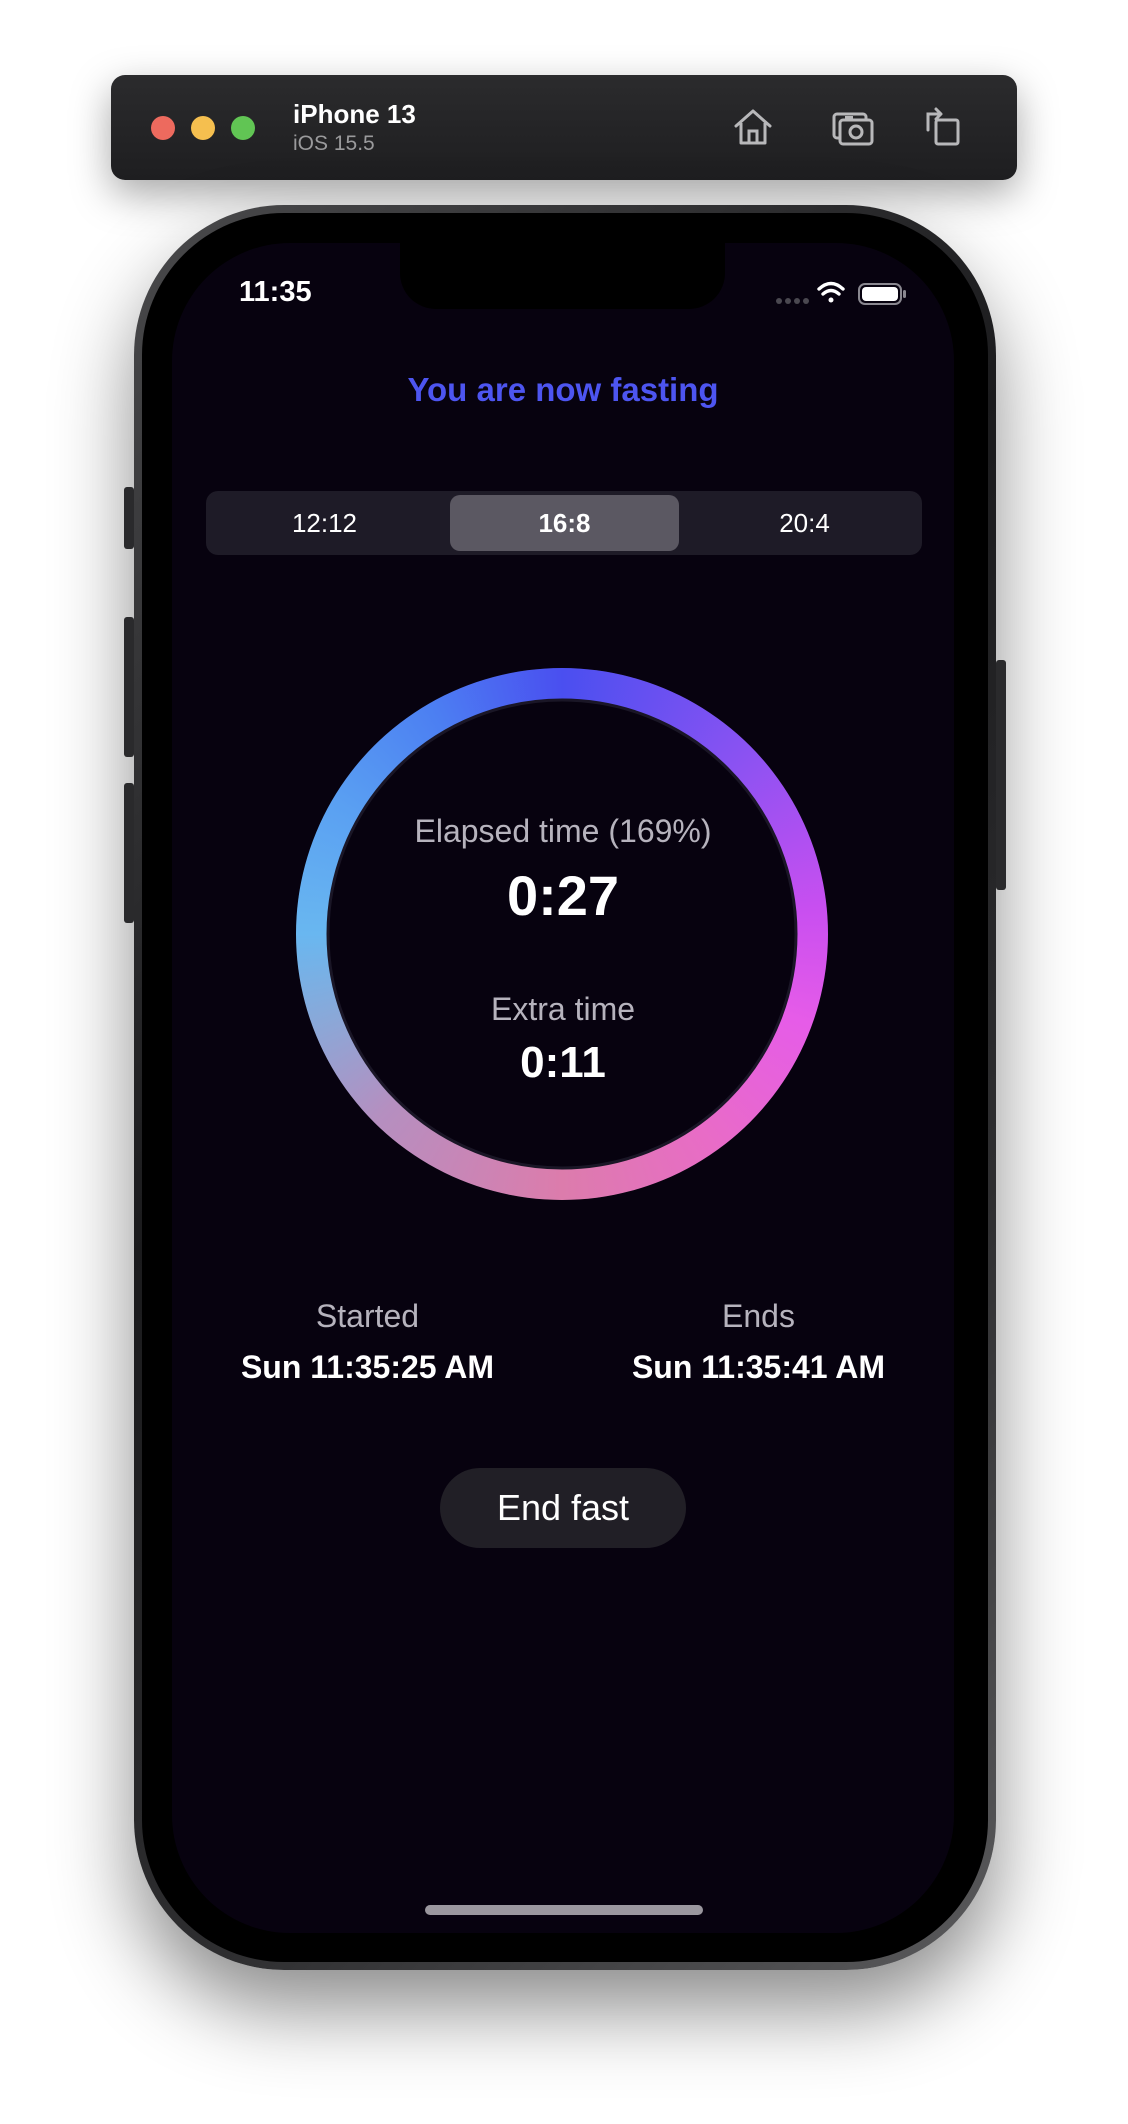  What do you see at coordinates (758, 1316) in the screenshot?
I see `ends-label: Ends` at bounding box center [758, 1316].